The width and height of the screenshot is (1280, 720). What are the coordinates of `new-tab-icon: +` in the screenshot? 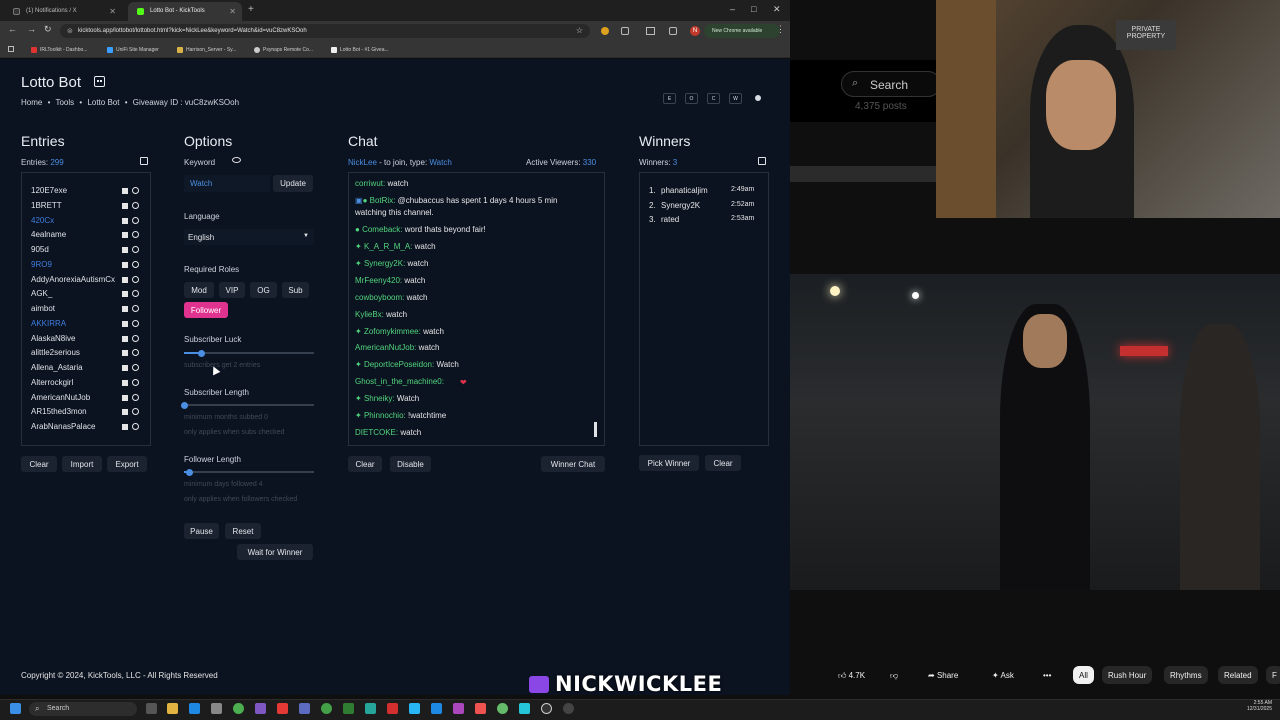 It's located at (251, 9).